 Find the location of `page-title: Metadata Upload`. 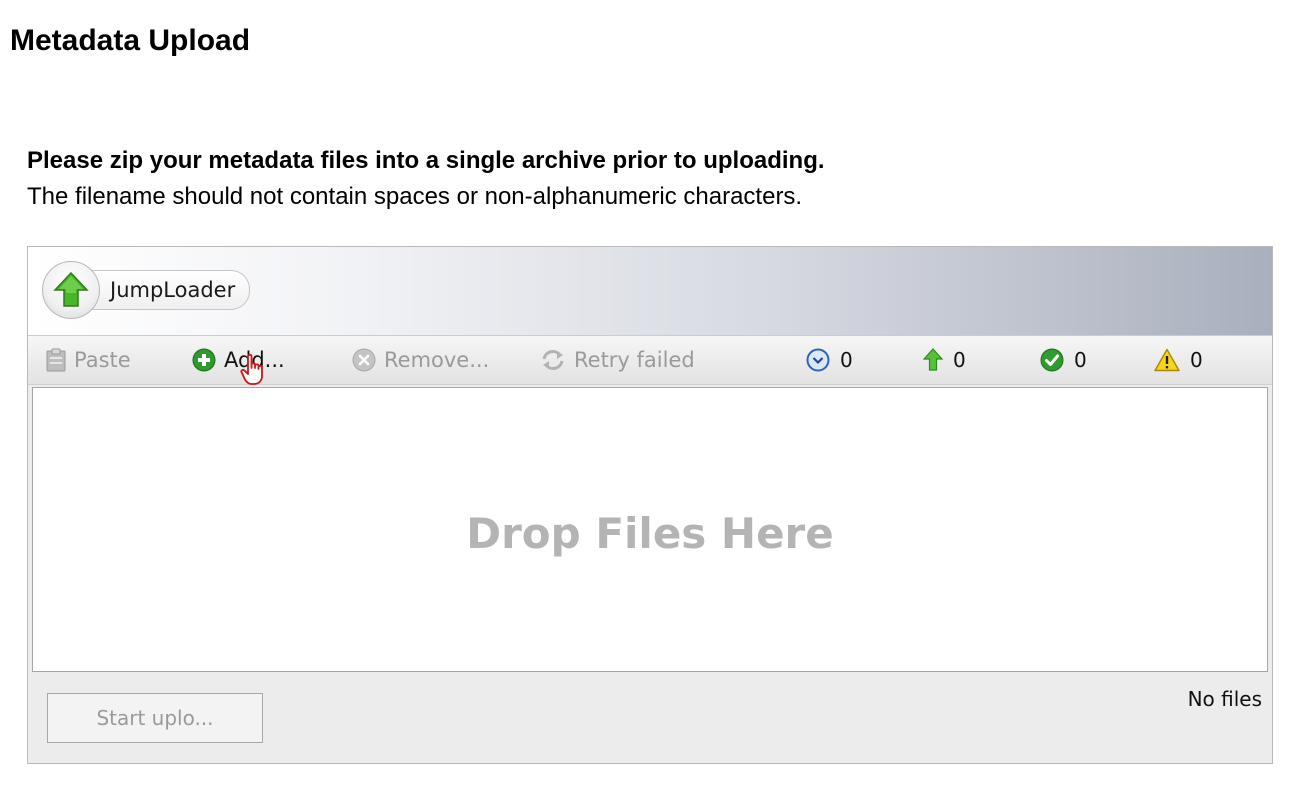

page-title: Metadata Upload is located at coordinates (130, 40).